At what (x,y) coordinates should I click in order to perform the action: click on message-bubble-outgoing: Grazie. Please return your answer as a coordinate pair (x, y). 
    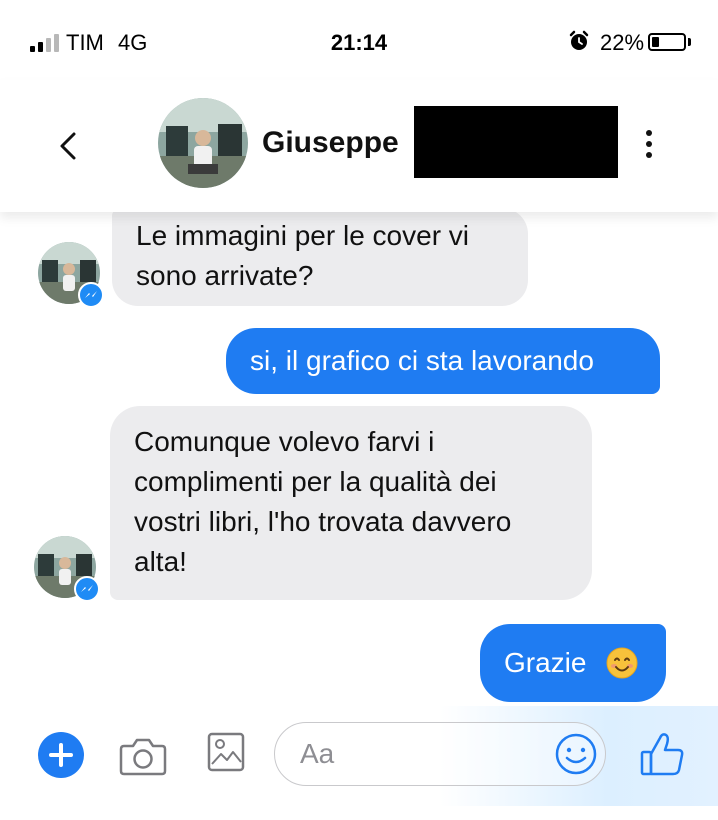
    Looking at the image, I should click on (573, 663).